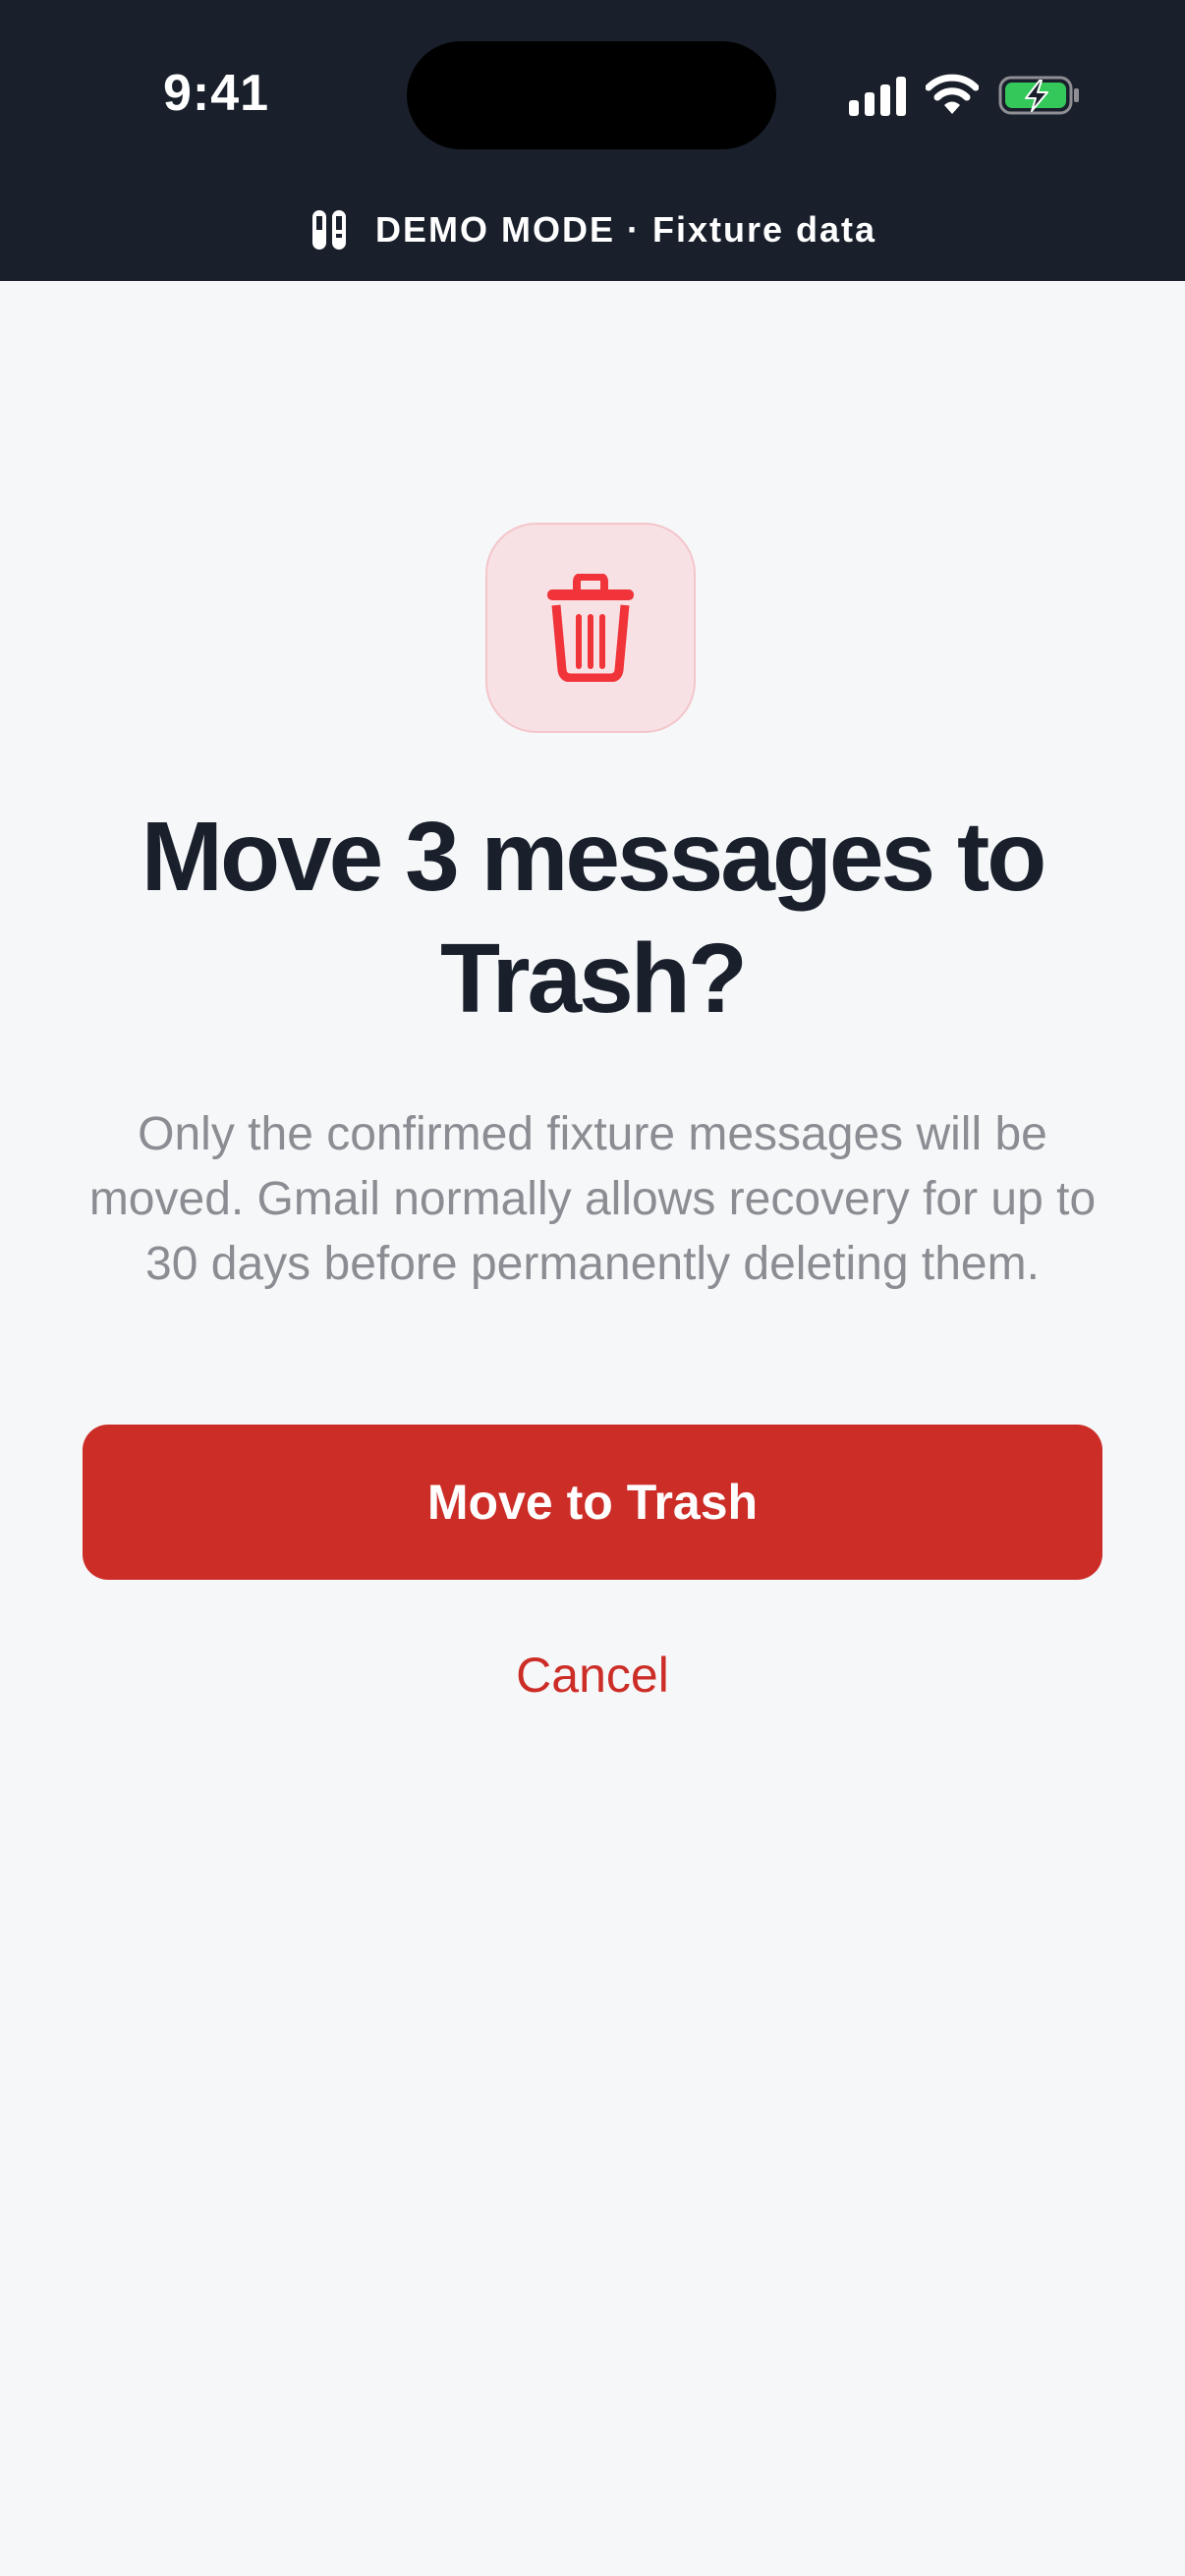  I want to click on wifi-icon, so click(953, 94).